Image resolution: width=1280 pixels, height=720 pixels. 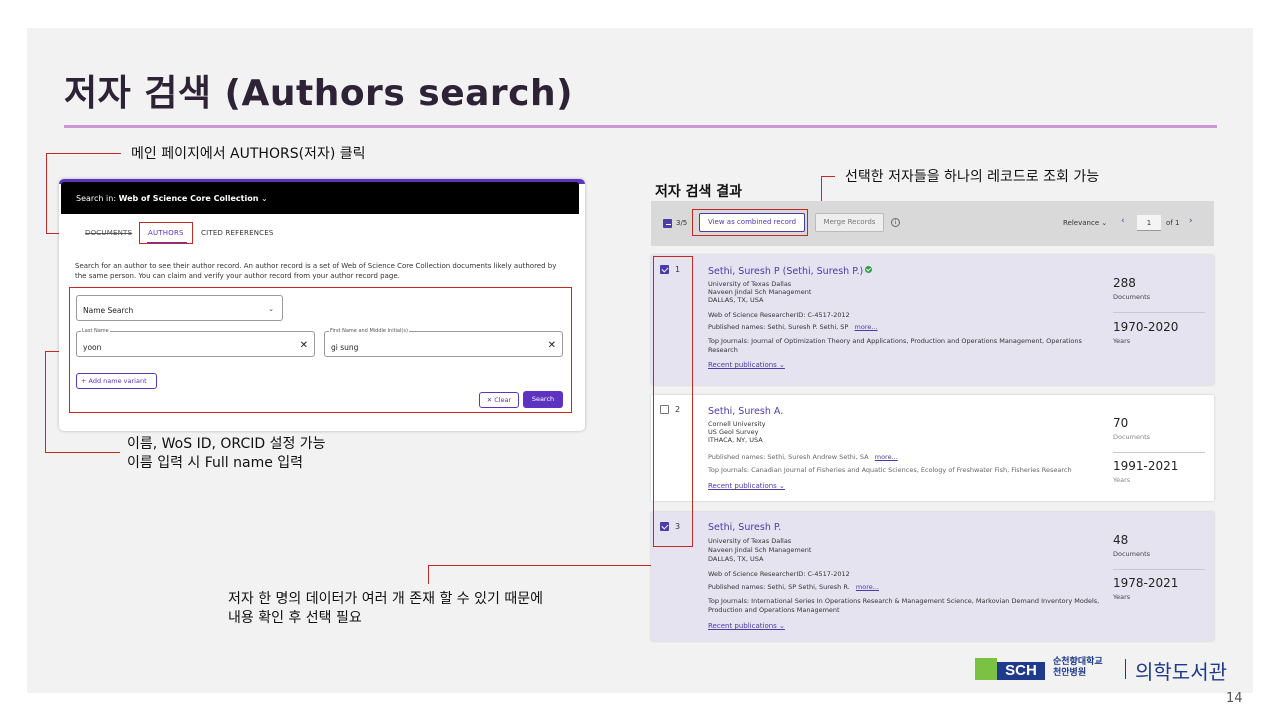 I want to click on results-title: 저자 검색 결과, so click(x=699, y=192).